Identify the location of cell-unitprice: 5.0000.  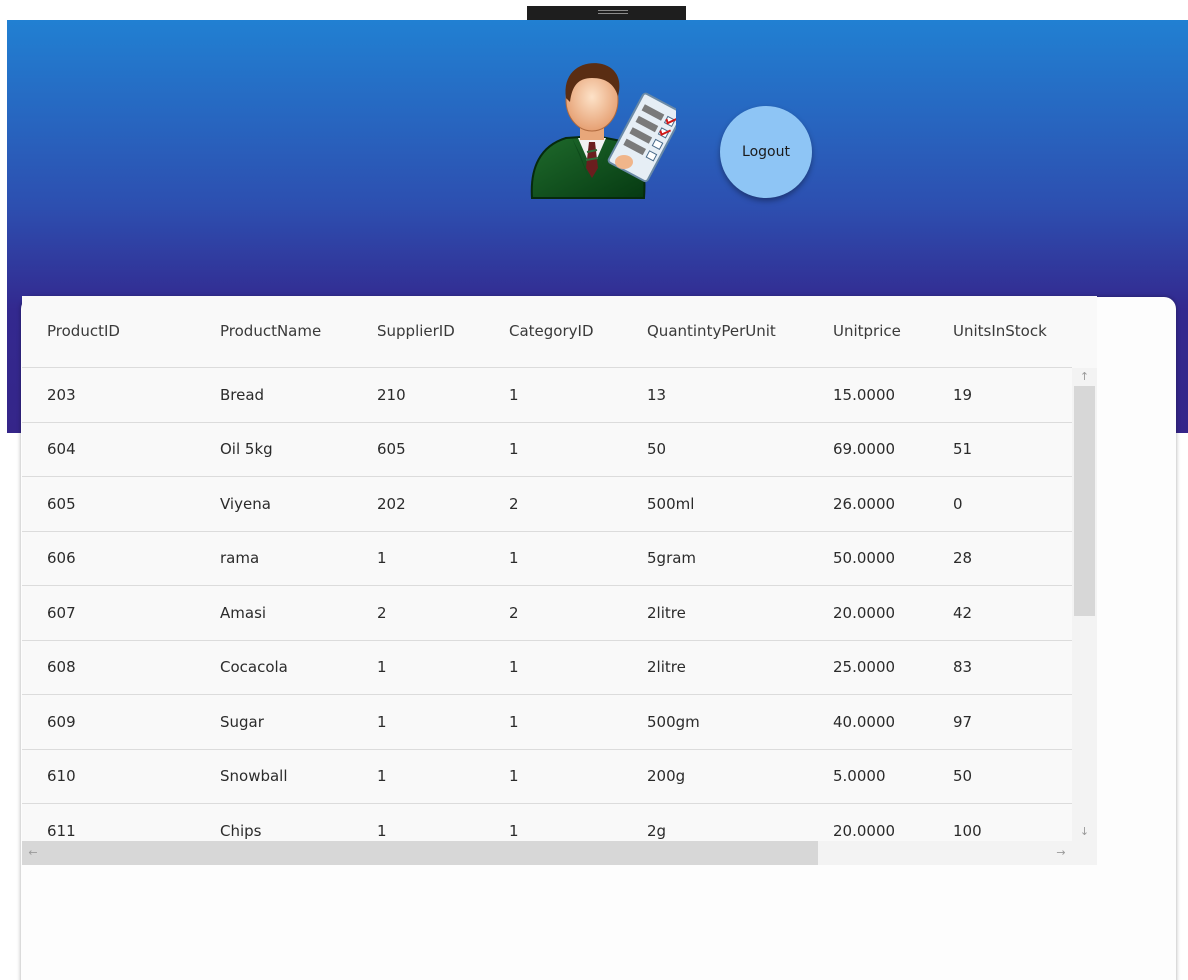
(859, 776).